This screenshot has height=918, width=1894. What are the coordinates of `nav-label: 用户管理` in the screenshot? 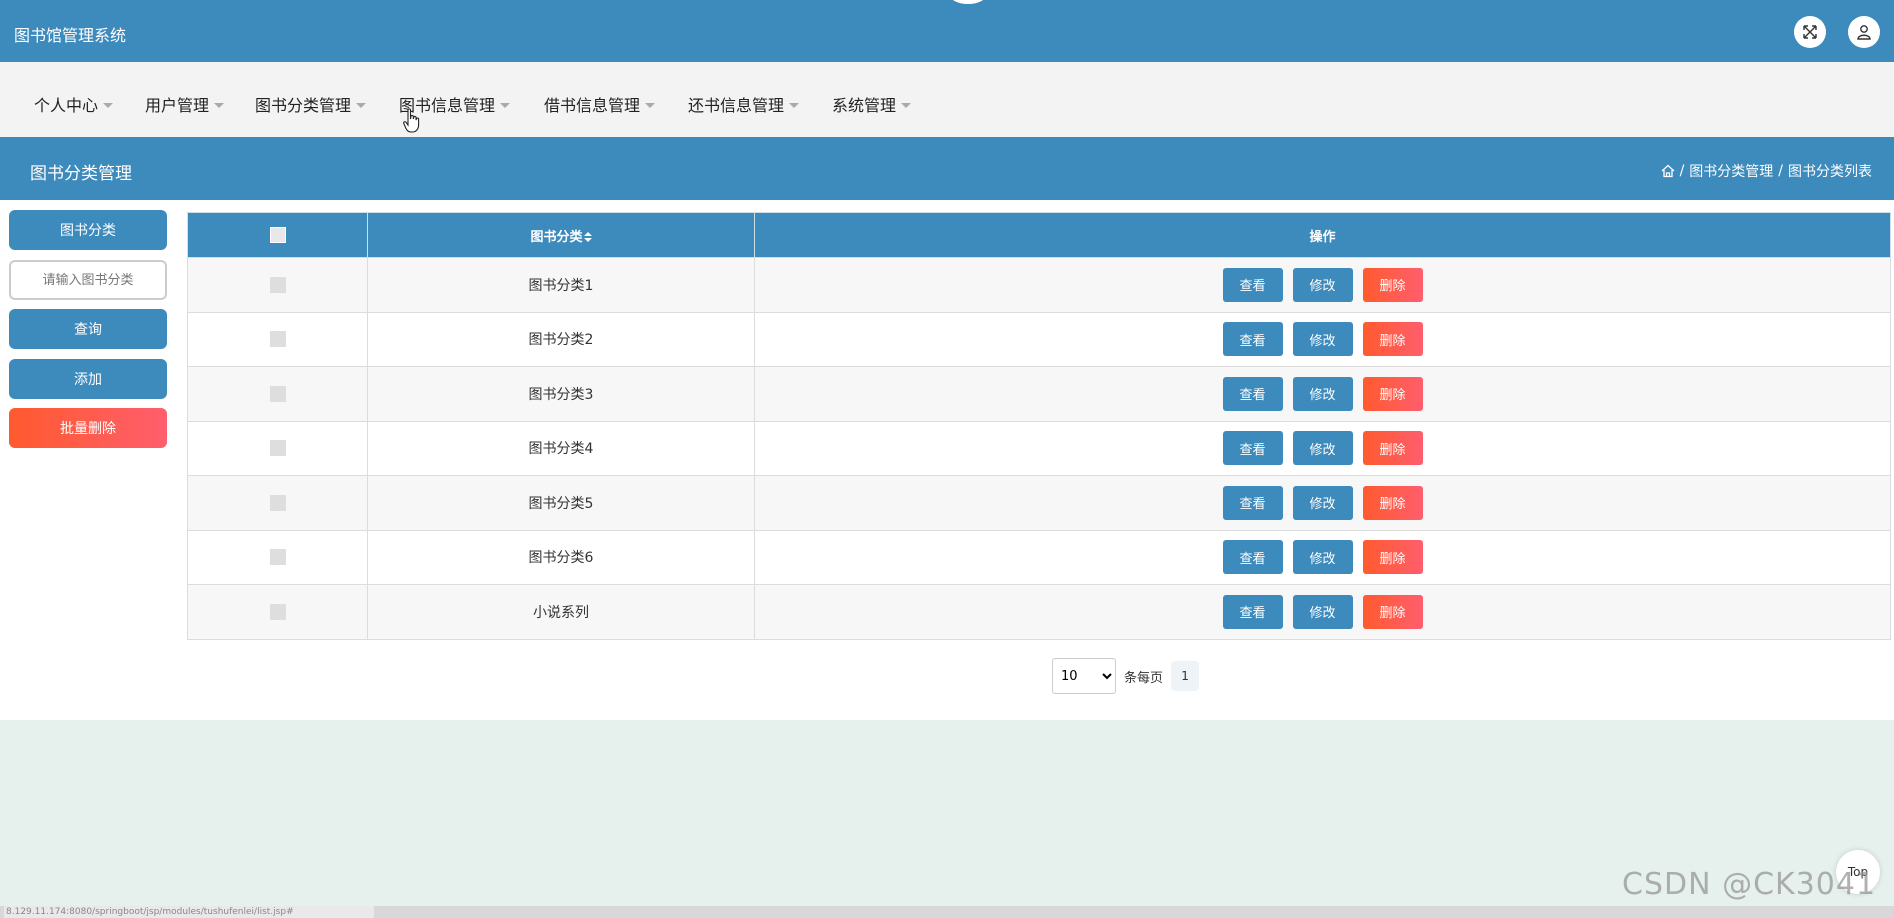 It's located at (177, 105).